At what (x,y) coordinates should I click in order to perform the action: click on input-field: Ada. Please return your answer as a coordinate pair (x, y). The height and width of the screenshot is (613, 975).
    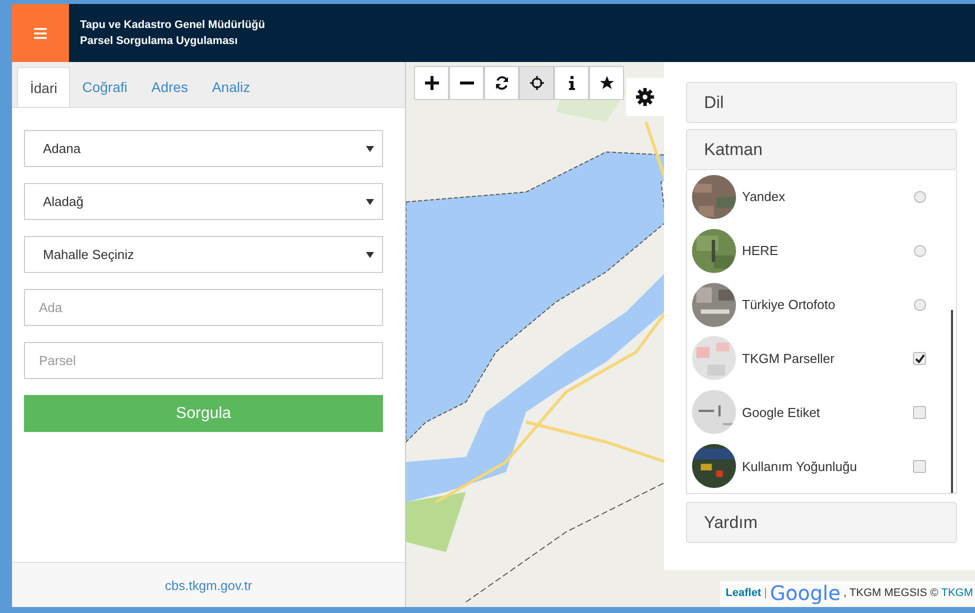
    Looking at the image, I should click on (203, 307).